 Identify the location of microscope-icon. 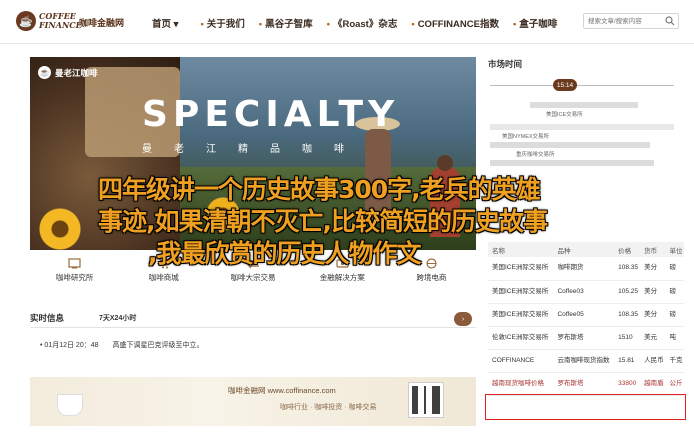
(74, 263).